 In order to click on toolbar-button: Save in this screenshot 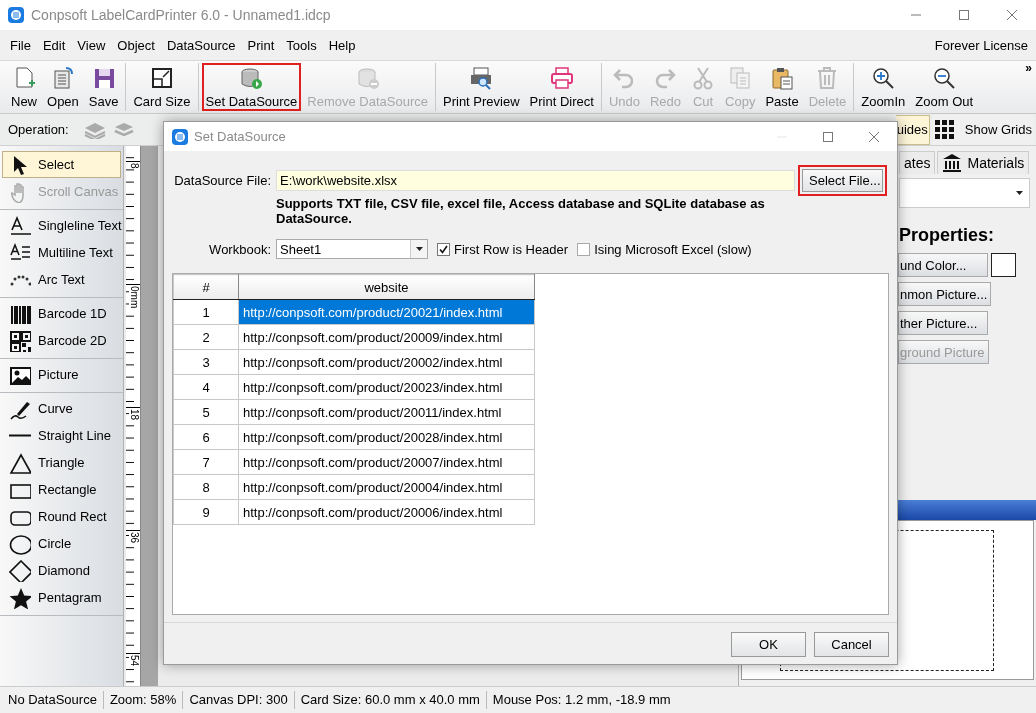, I will do `click(103, 87)`.